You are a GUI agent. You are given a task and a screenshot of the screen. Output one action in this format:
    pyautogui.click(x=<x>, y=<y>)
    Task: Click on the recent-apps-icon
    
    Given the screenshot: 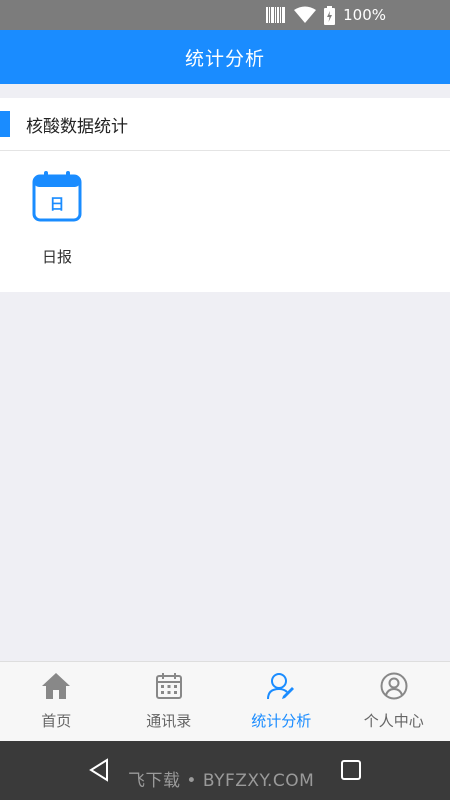 What is the action you would take?
    pyautogui.click(x=351, y=772)
    